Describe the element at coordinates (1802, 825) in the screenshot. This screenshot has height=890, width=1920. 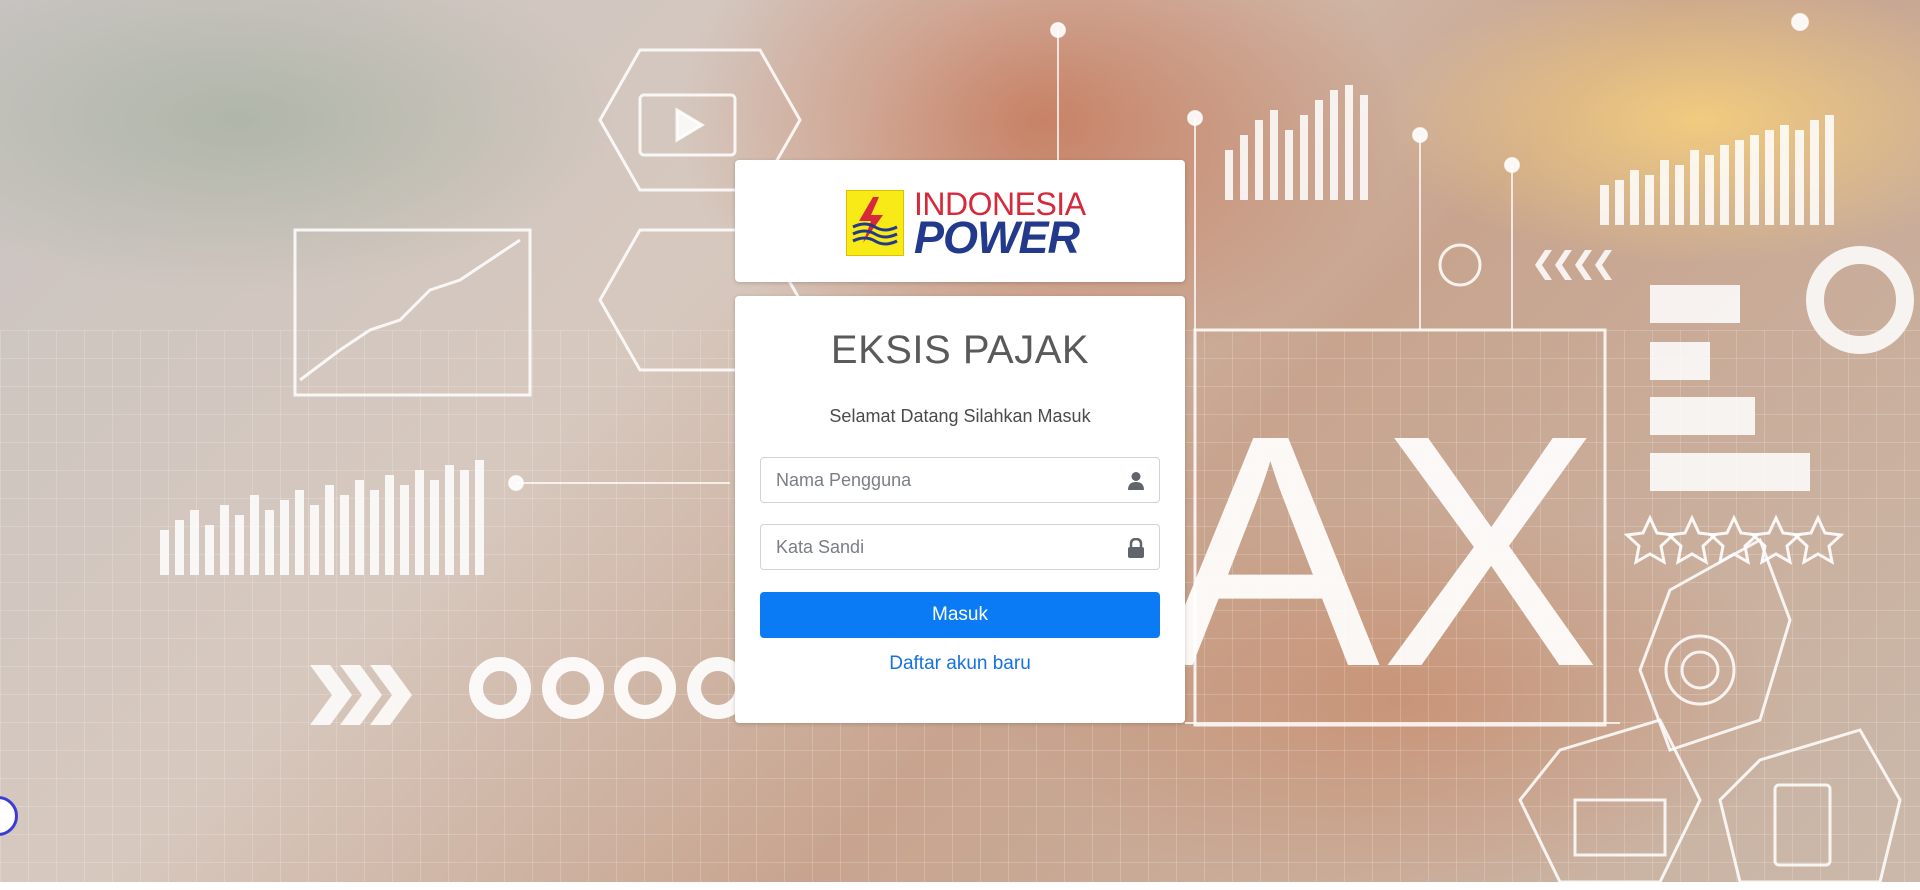
I see `tablet-icon` at that location.